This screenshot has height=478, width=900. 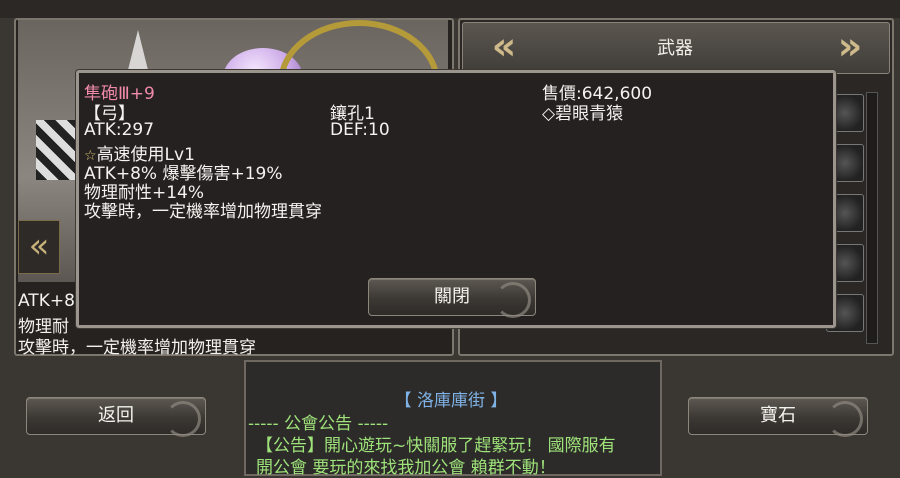 I want to click on stat-line: ATK+8, so click(x=46, y=301).